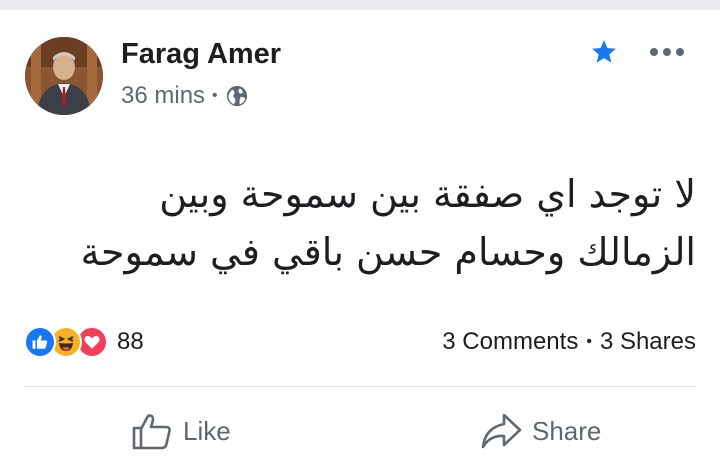 The height and width of the screenshot is (458, 720). What do you see at coordinates (201, 54) in the screenshot?
I see `author-name: Farag Amer` at bounding box center [201, 54].